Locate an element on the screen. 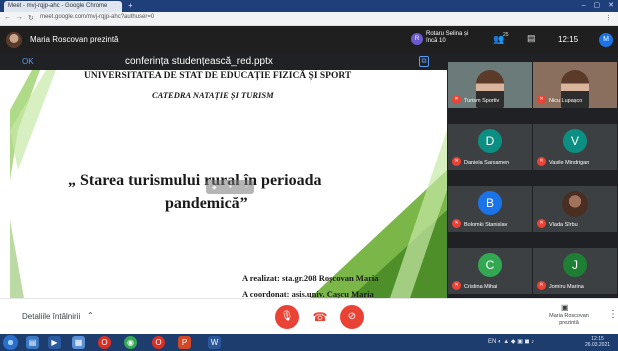 This screenshot has width=618, height=351. presentation-file-name: conferința studențească_red.pptx is located at coordinates (199, 61).